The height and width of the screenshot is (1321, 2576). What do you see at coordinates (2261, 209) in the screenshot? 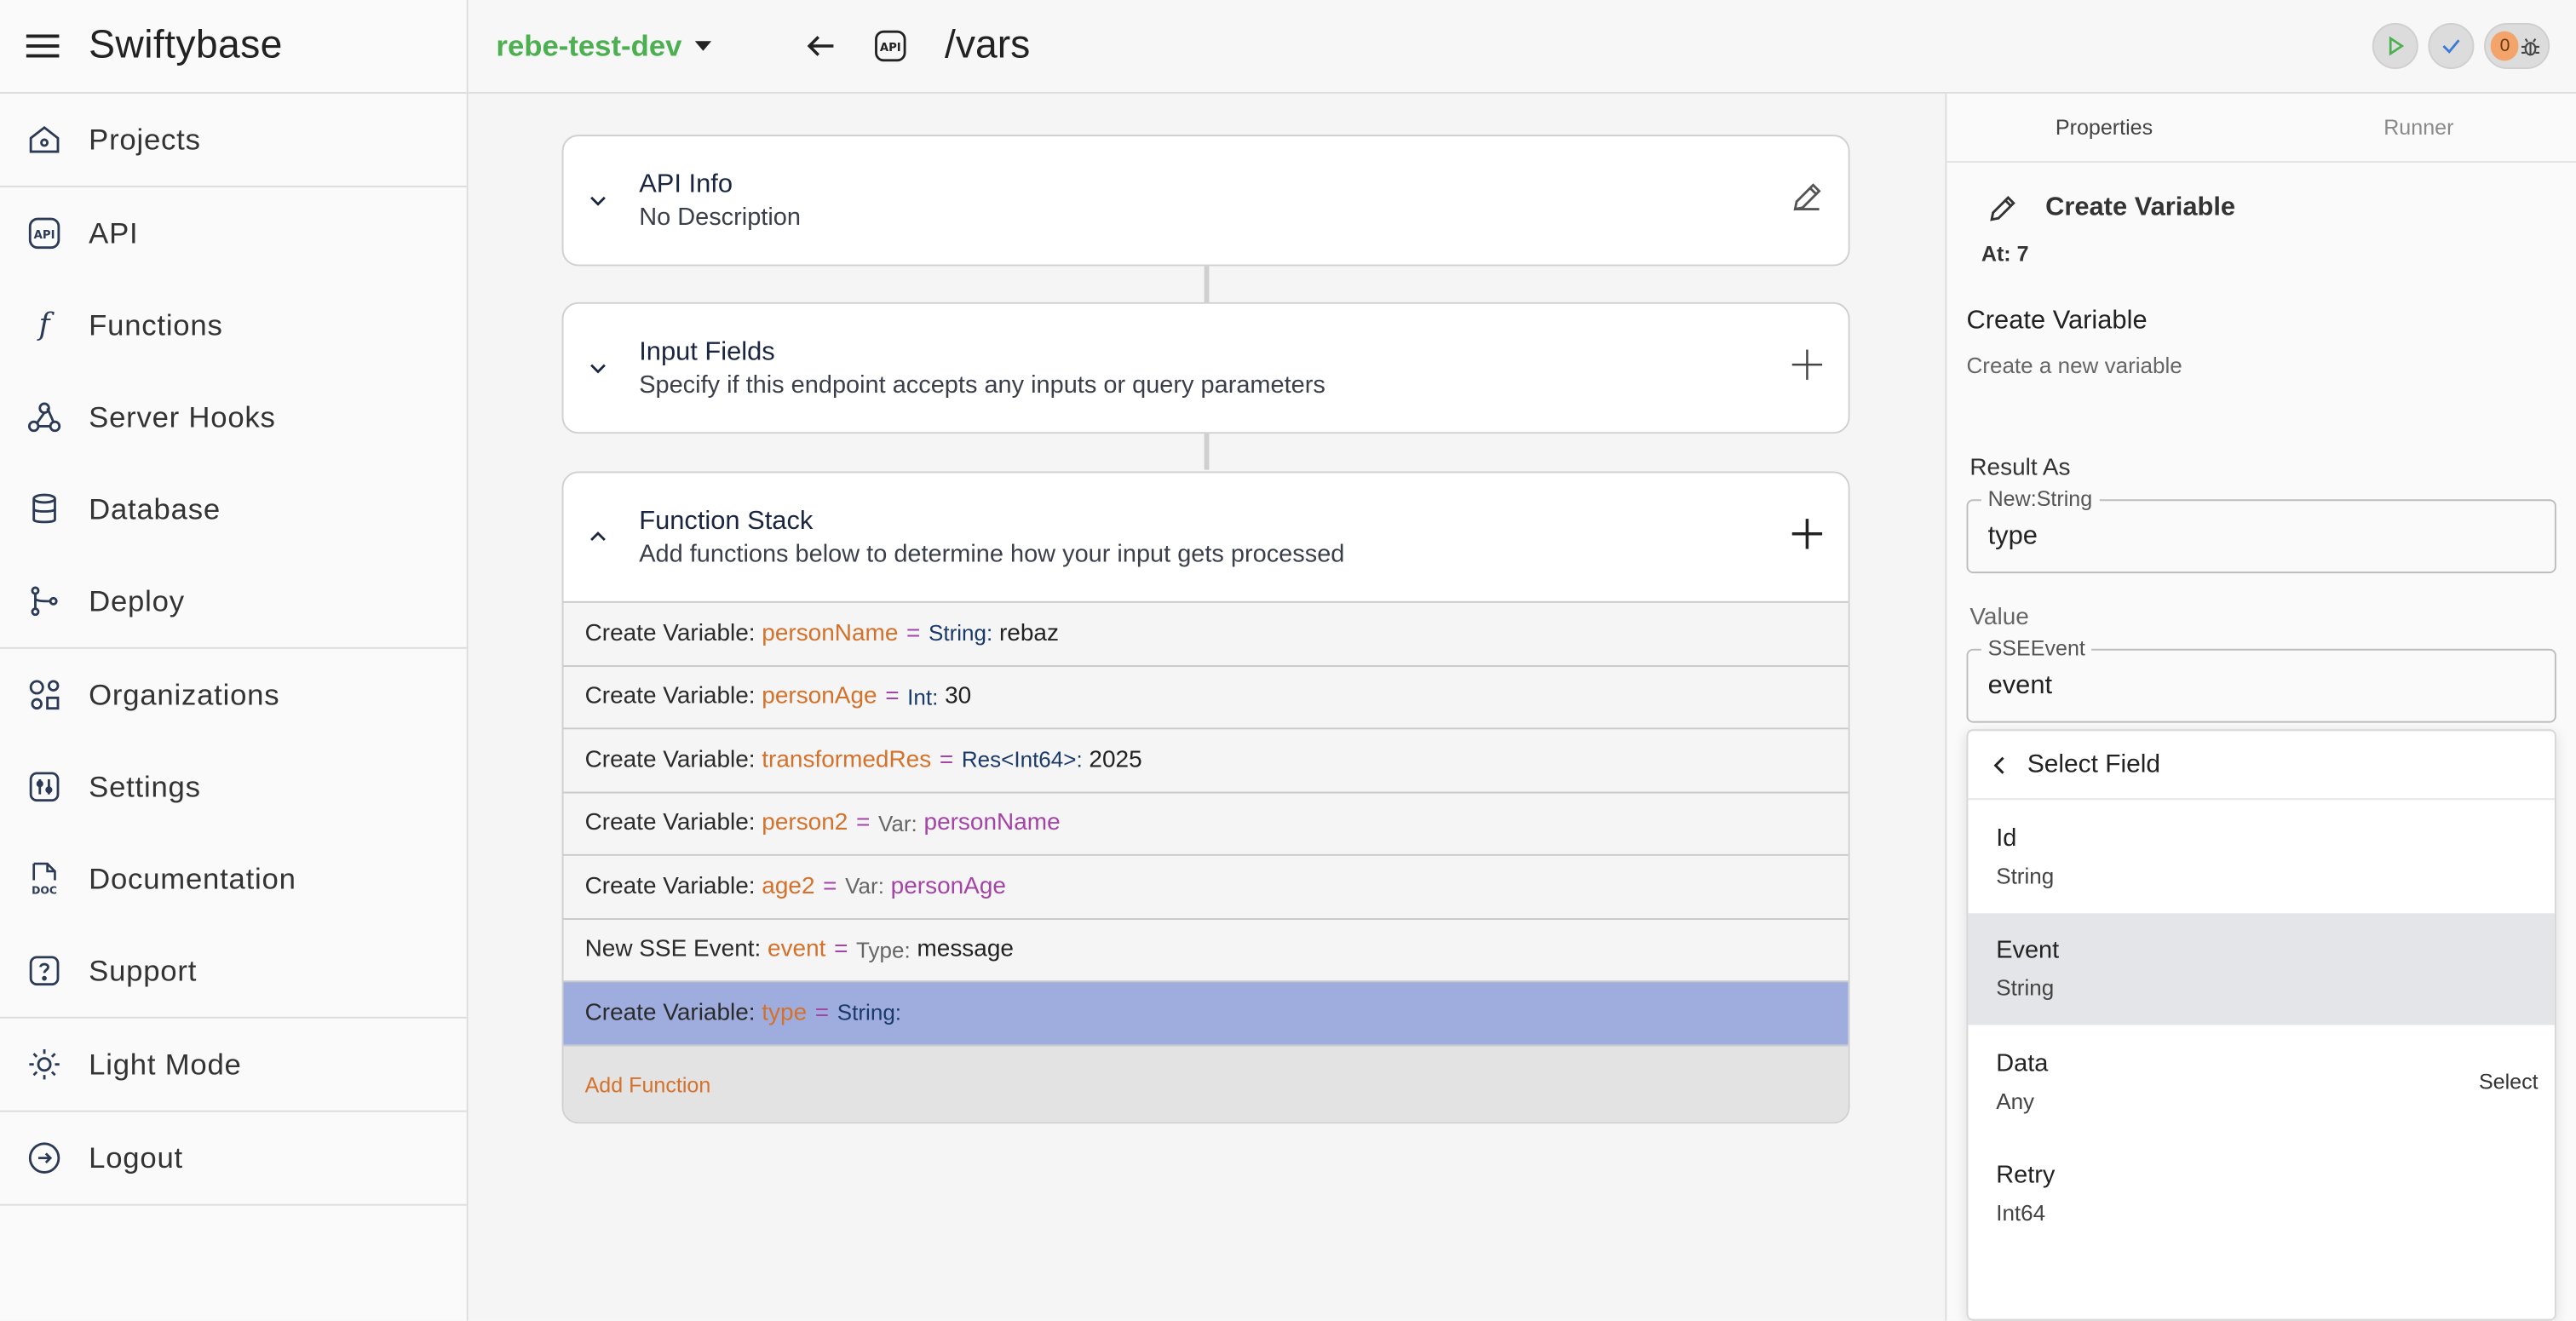
I see `panel-header: Create Variable` at bounding box center [2261, 209].